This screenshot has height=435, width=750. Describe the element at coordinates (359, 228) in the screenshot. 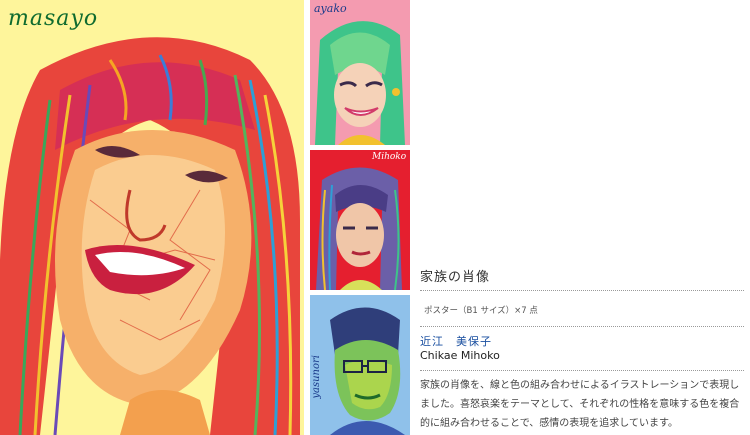

I see `portrait-mihoko-illustration` at that location.